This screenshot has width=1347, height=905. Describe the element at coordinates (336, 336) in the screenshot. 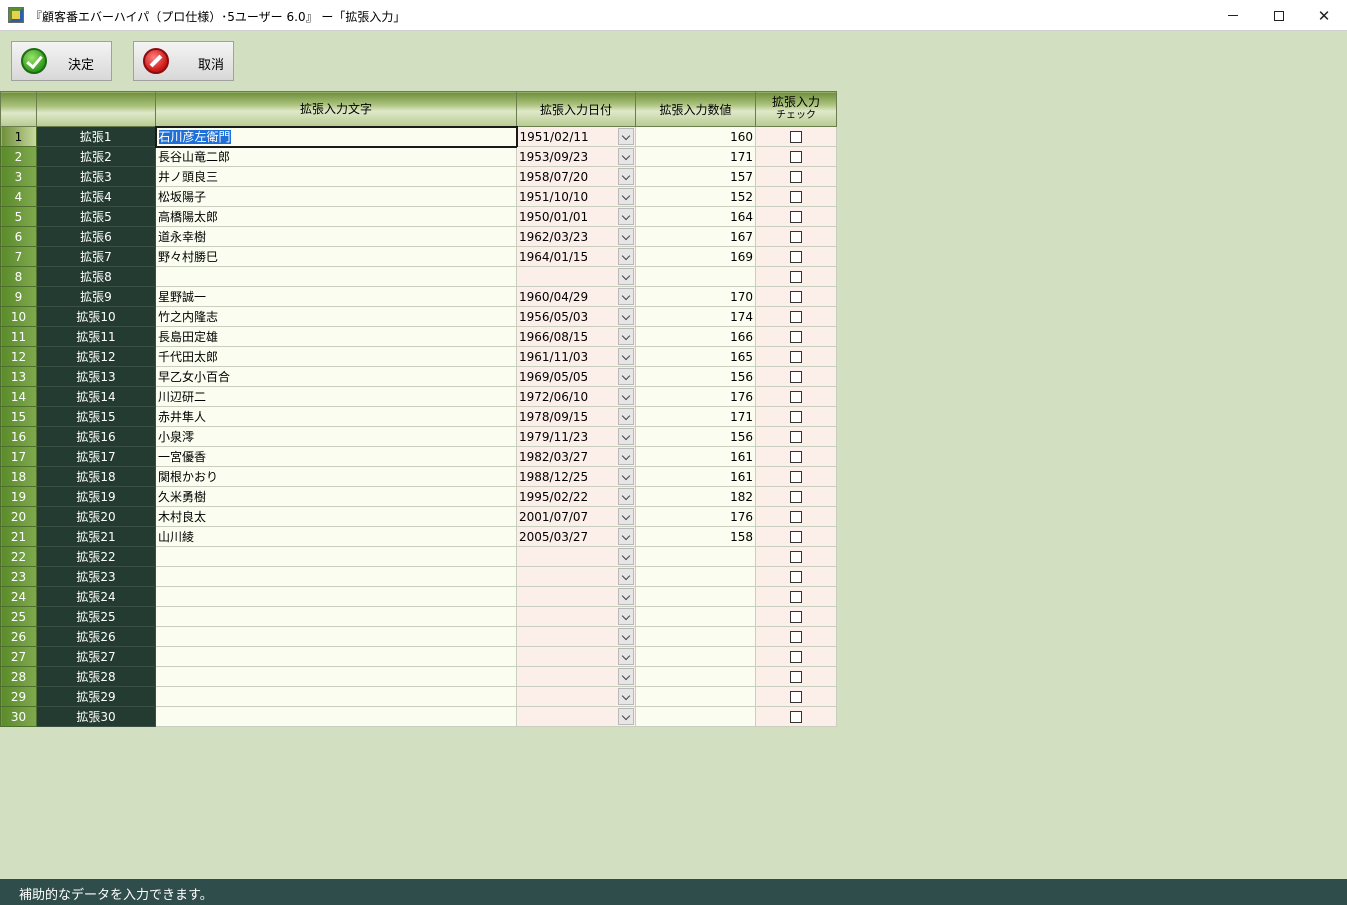

I see `text-input-cell: 長島田定雄` at that location.